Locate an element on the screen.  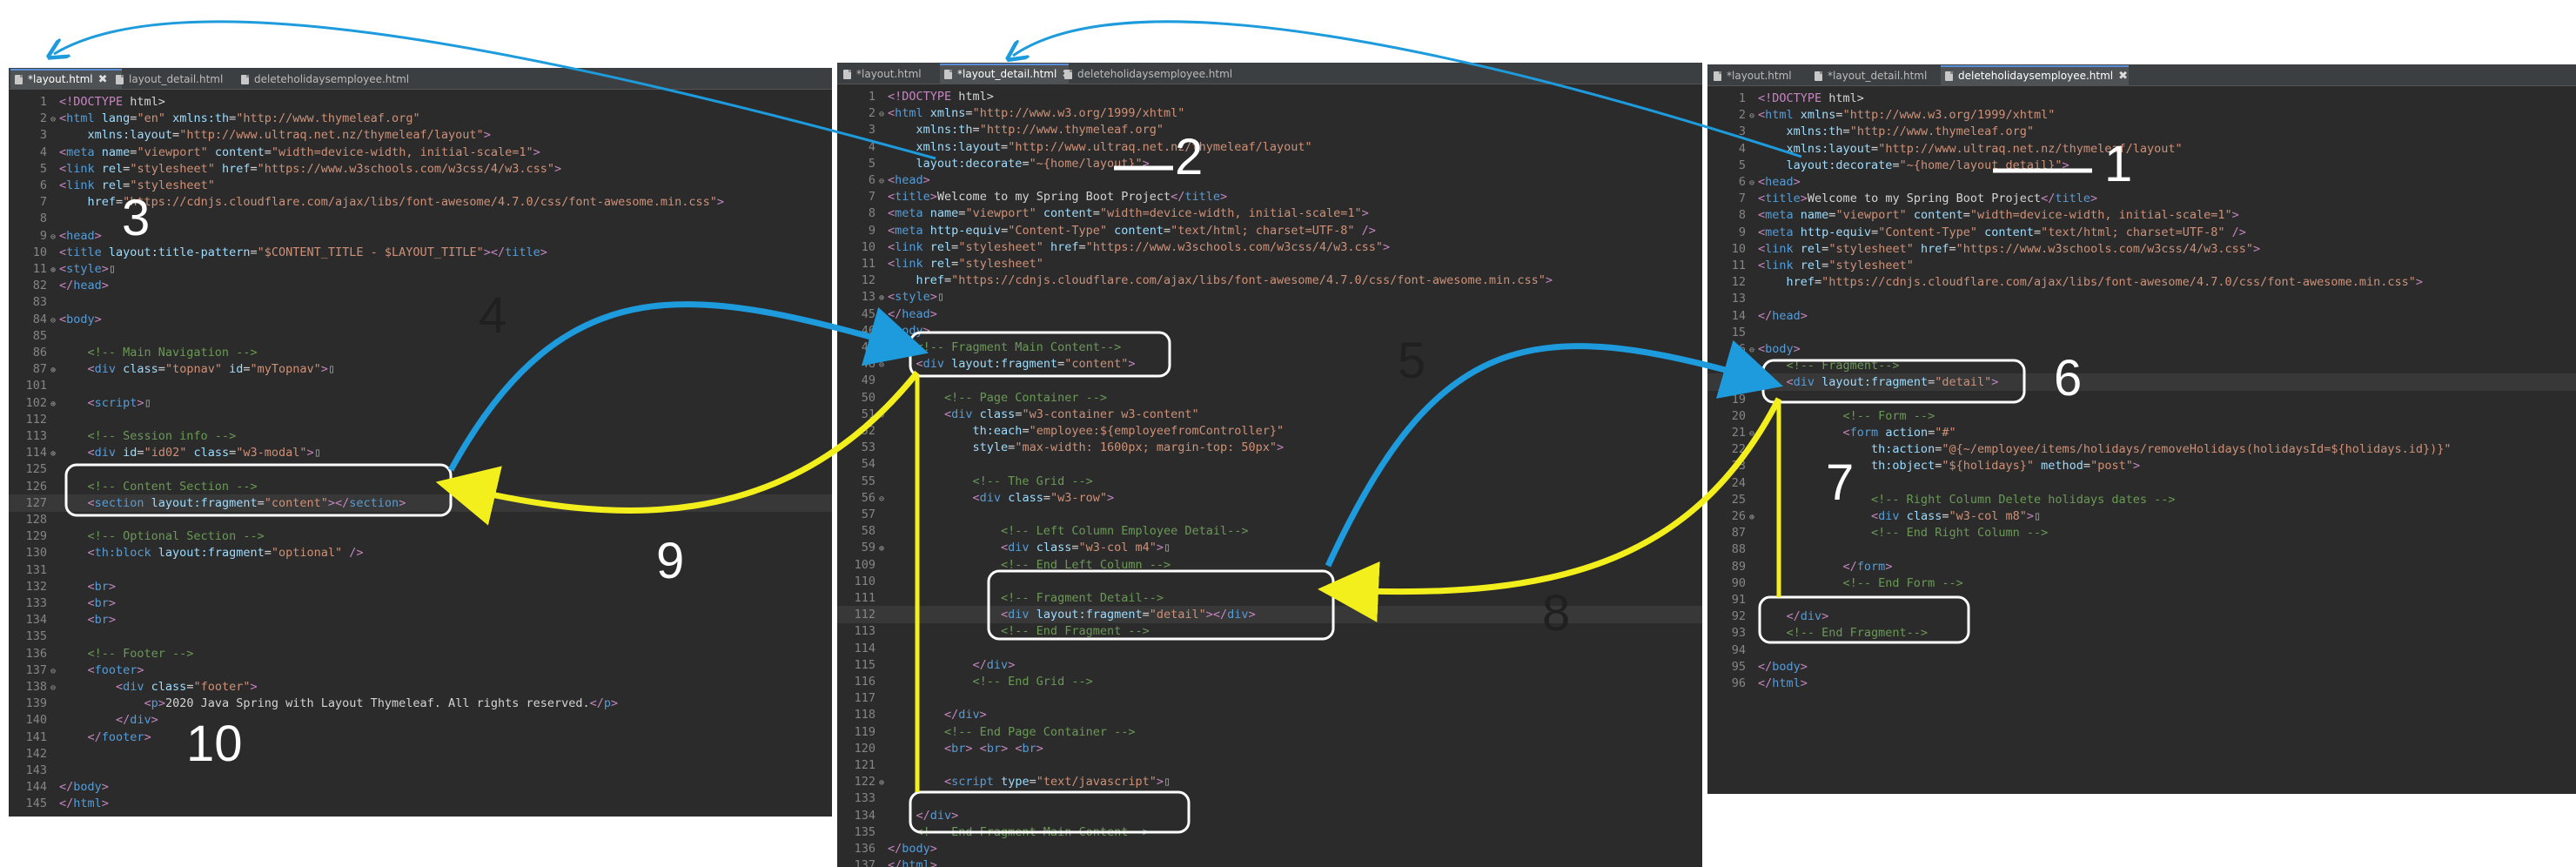
annotation-label-5: 5 is located at coordinates (1412, 361).